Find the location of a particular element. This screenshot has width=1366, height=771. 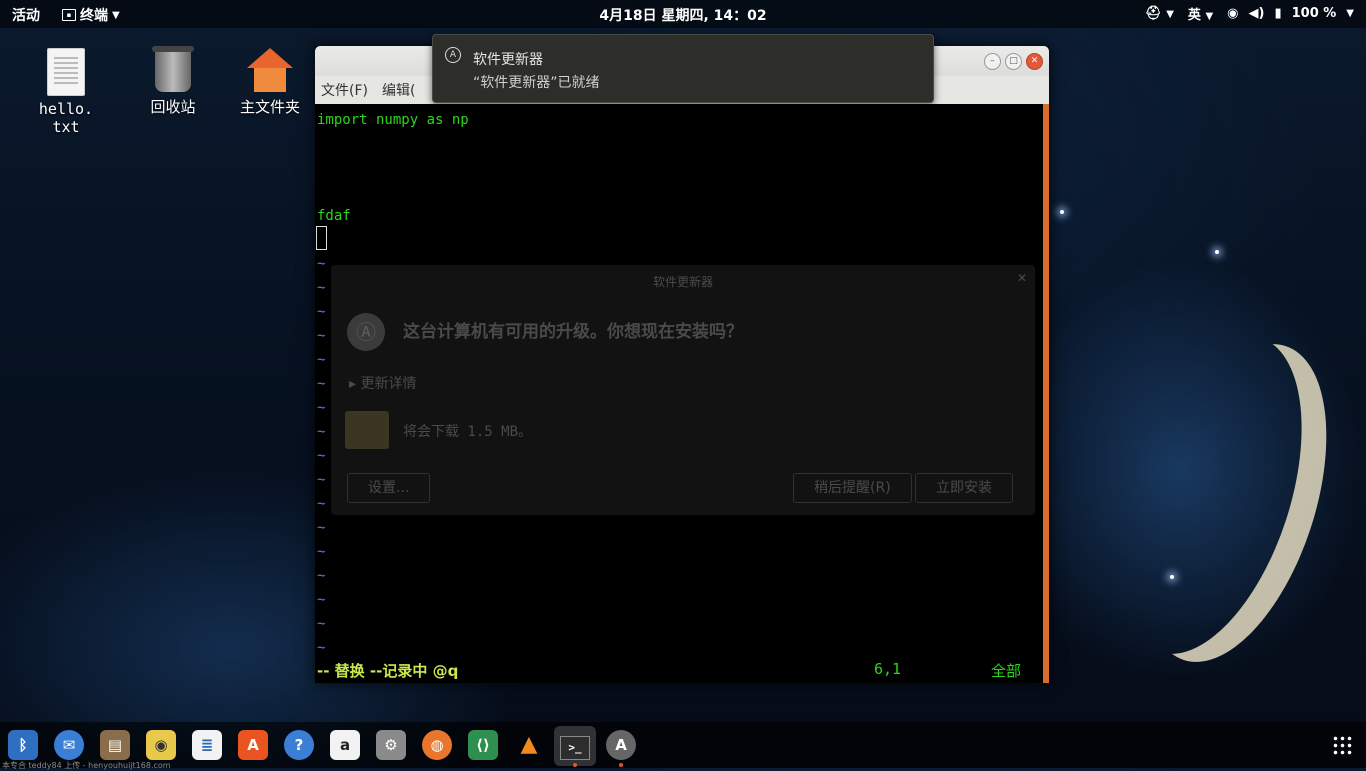

menu-file: 文件(F) is located at coordinates (344, 90).